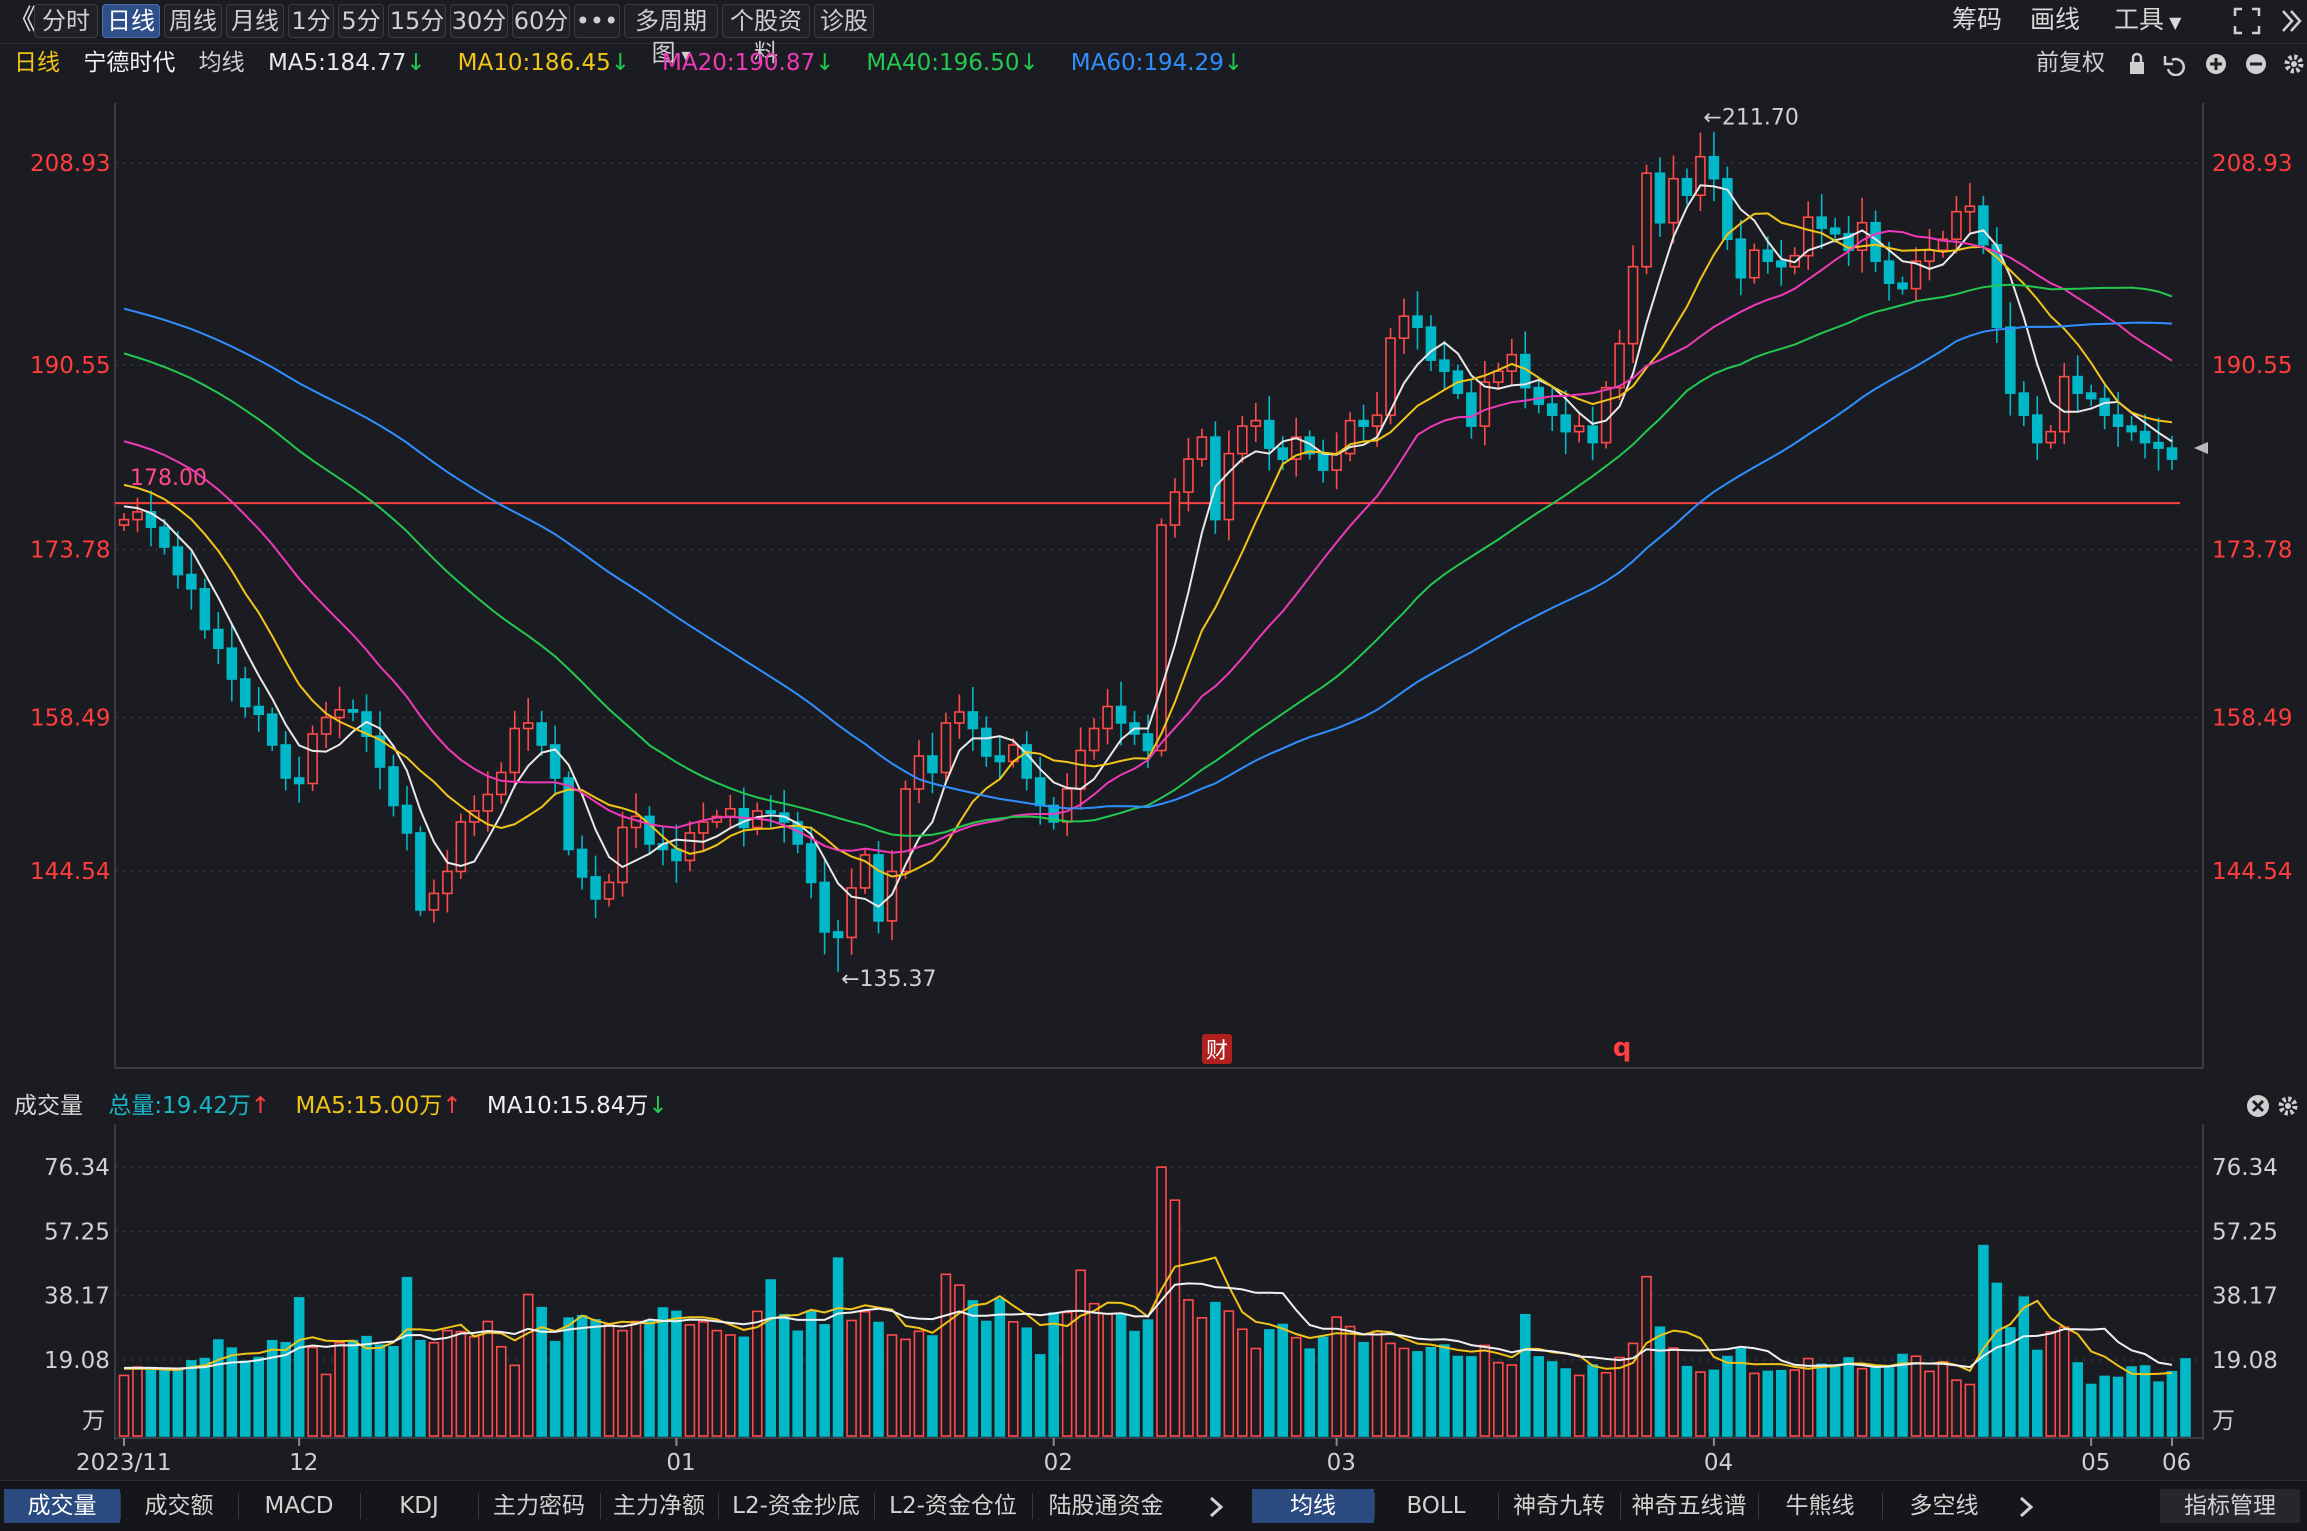  I want to click on indicator-tab: 主力密码, so click(539, 1506).